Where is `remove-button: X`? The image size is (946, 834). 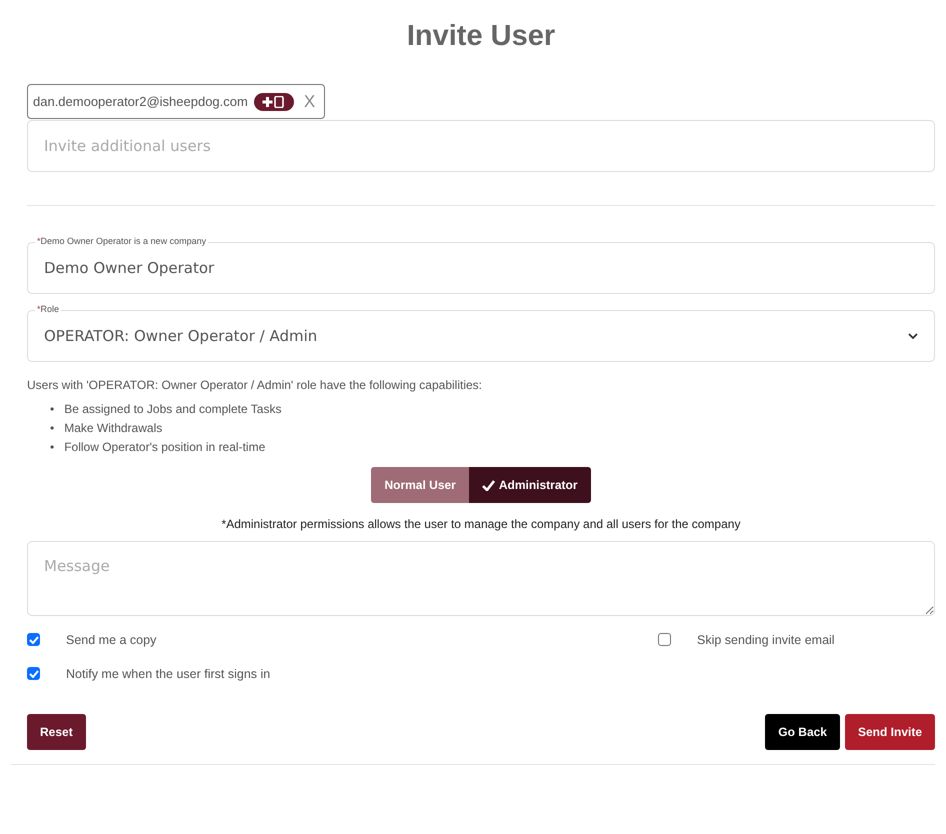 remove-button: X is located at coordinates (310, 102).